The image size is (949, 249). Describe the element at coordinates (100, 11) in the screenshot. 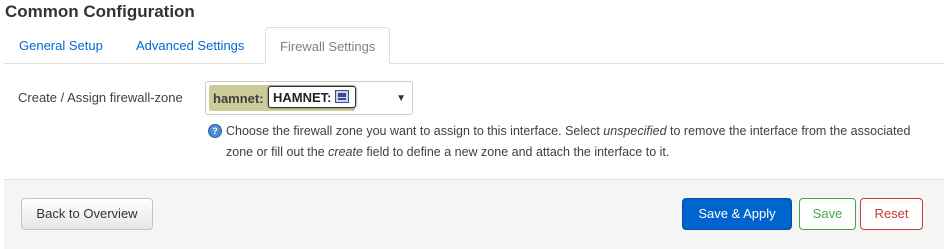

I see `page-title: Common Configuration` at that location.